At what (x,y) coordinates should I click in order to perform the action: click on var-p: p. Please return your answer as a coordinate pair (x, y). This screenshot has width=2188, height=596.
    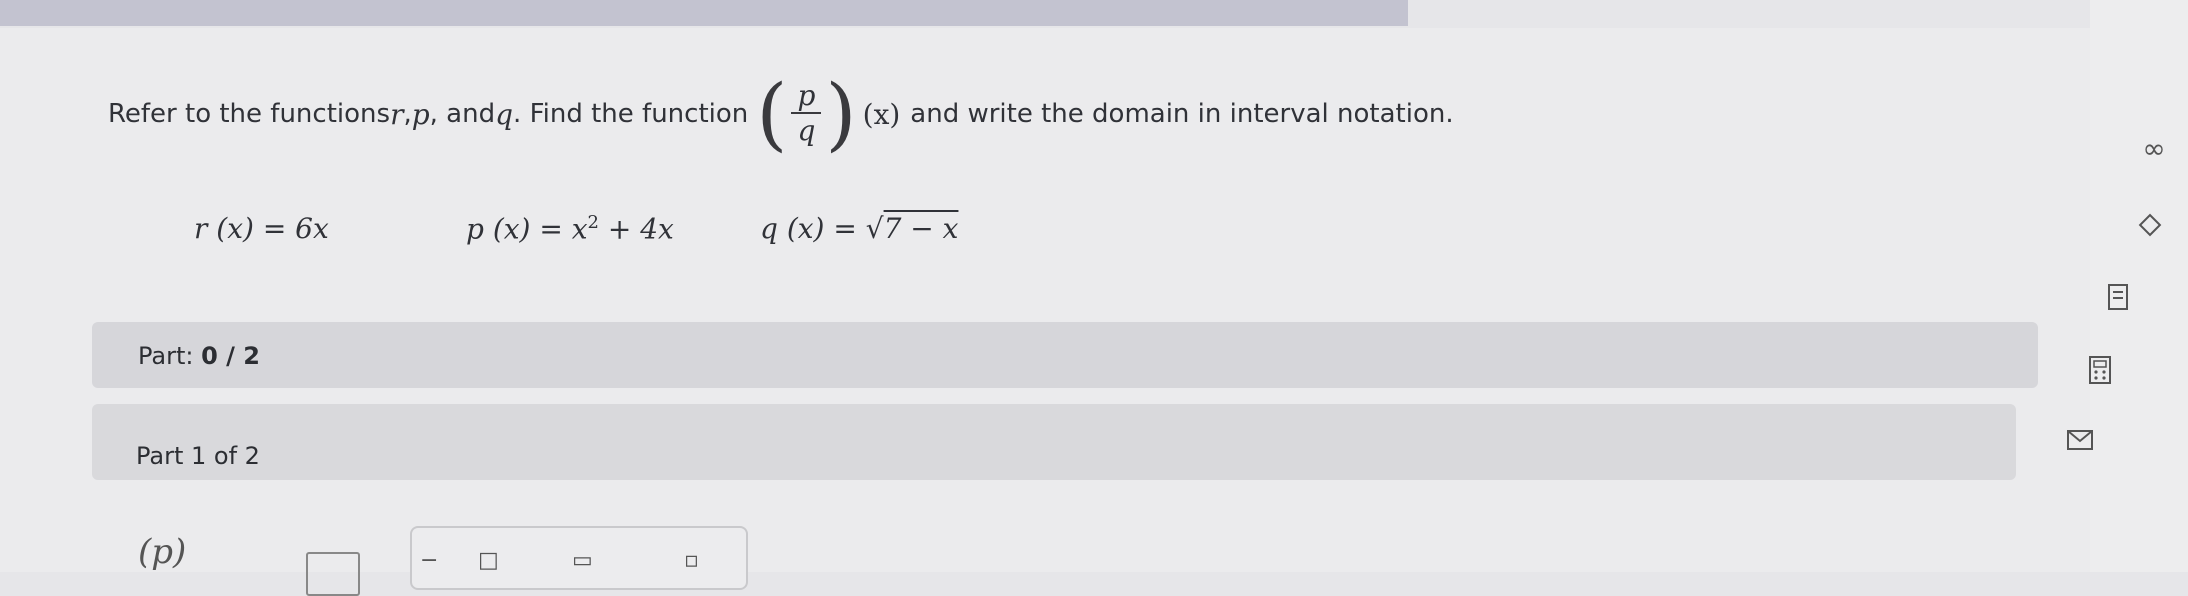
    Looking at the image, I should click on (420, 114).